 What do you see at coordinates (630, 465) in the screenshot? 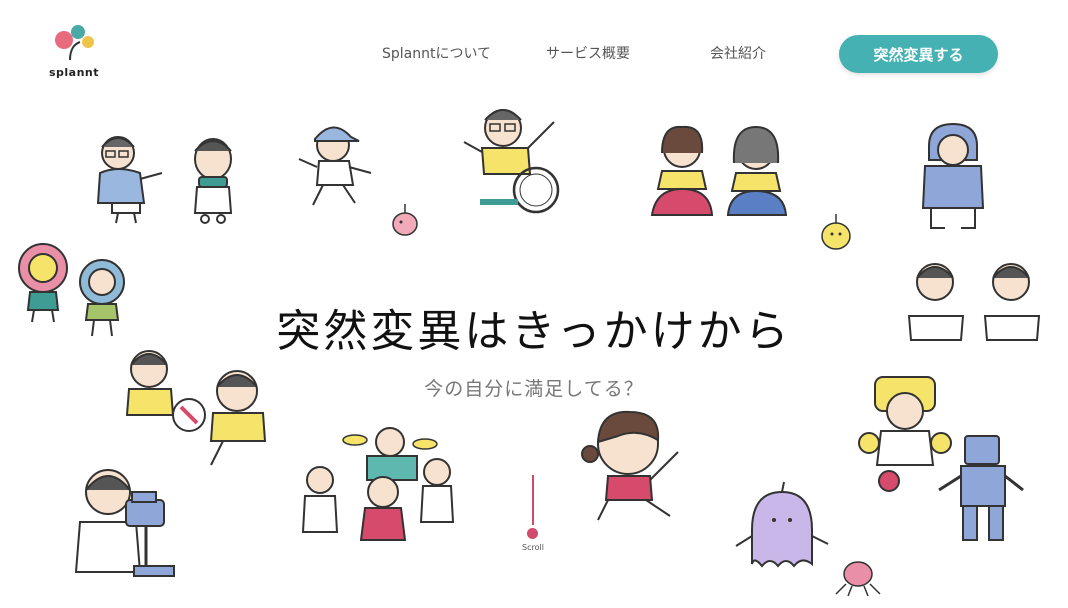
I see `girl-running-illustration` at bounding box center [630, 465].